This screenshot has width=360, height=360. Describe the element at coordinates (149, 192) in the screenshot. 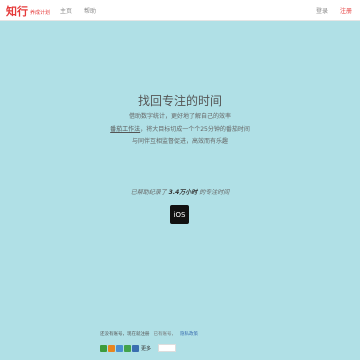

I see `focus-stat-prefix: 已帮助纪录了` at that location.